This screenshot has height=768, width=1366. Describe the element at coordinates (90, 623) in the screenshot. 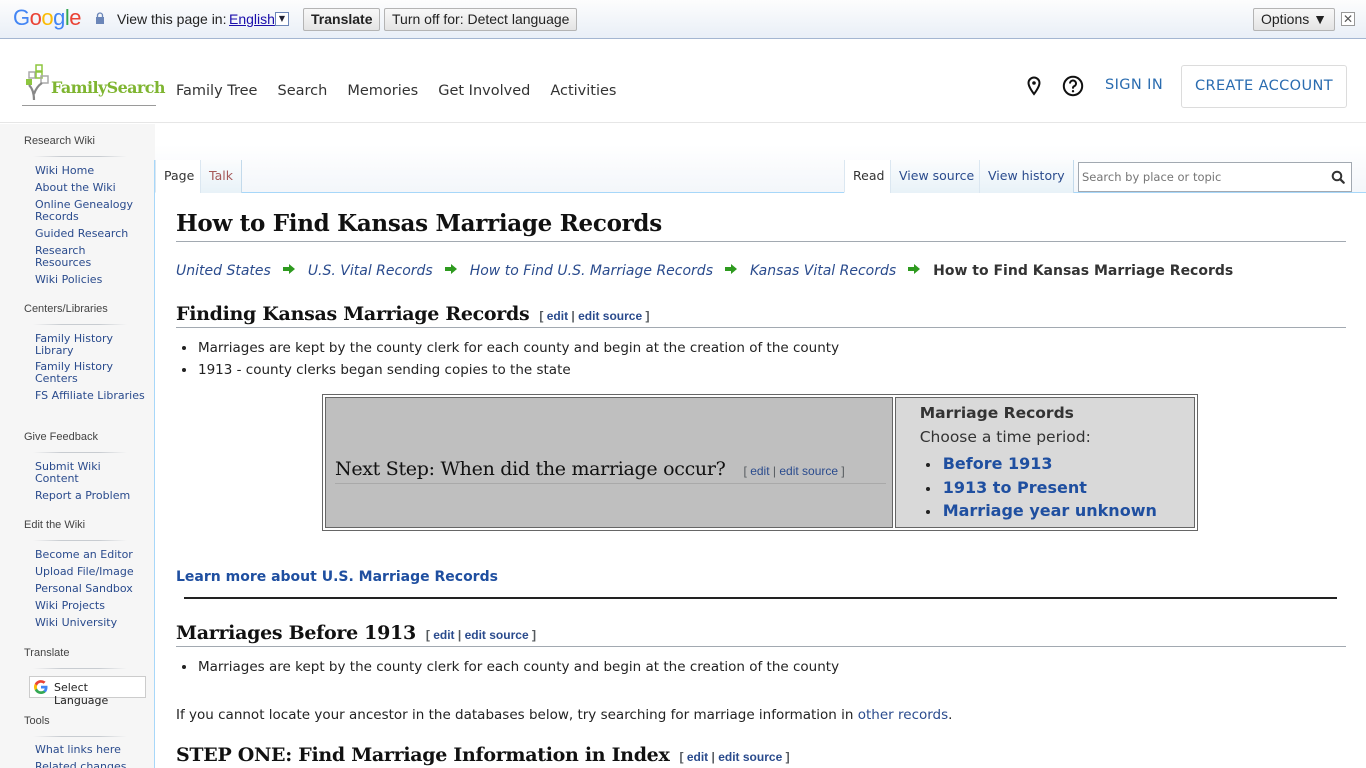

I see `sidebar-item-wiki-university: Wiki University` at that location.